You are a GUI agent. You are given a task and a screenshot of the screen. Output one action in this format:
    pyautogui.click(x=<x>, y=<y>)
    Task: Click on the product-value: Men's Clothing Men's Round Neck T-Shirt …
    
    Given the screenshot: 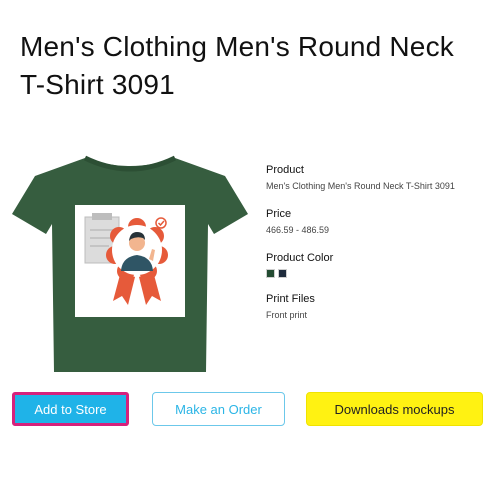 What is the action you would take?
    pyautogui.click(x=360, y=186)
    